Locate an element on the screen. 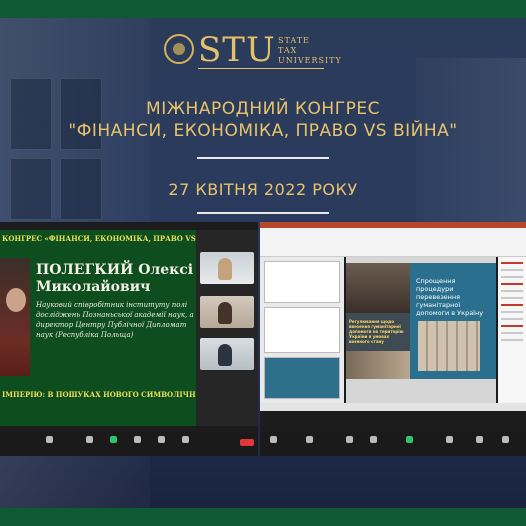  bio-line: Науковий співробітник інституту полі is located at coordinates (112, 305).